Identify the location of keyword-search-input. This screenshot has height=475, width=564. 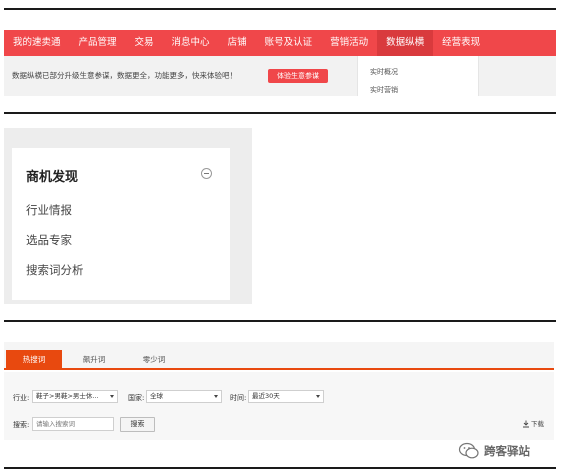
(73, 424).